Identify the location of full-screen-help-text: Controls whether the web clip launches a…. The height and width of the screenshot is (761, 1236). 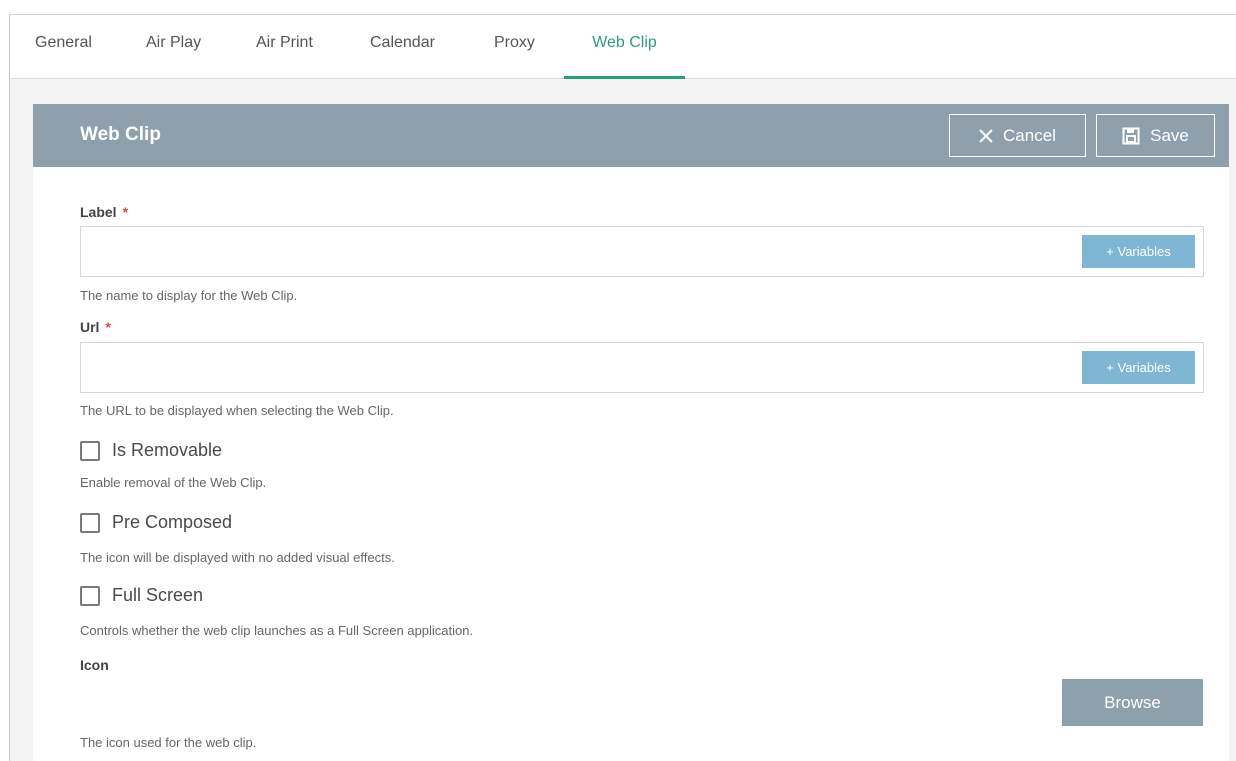
(277, 630).